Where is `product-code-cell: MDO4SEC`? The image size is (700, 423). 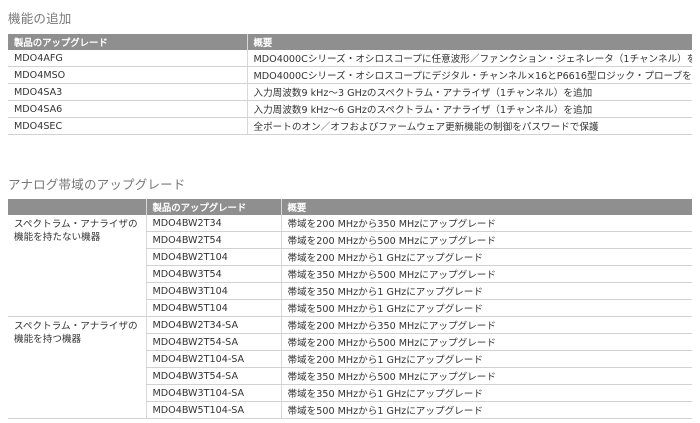
product-code-cell: MDO4SEC is located at coordinates (127, 126).